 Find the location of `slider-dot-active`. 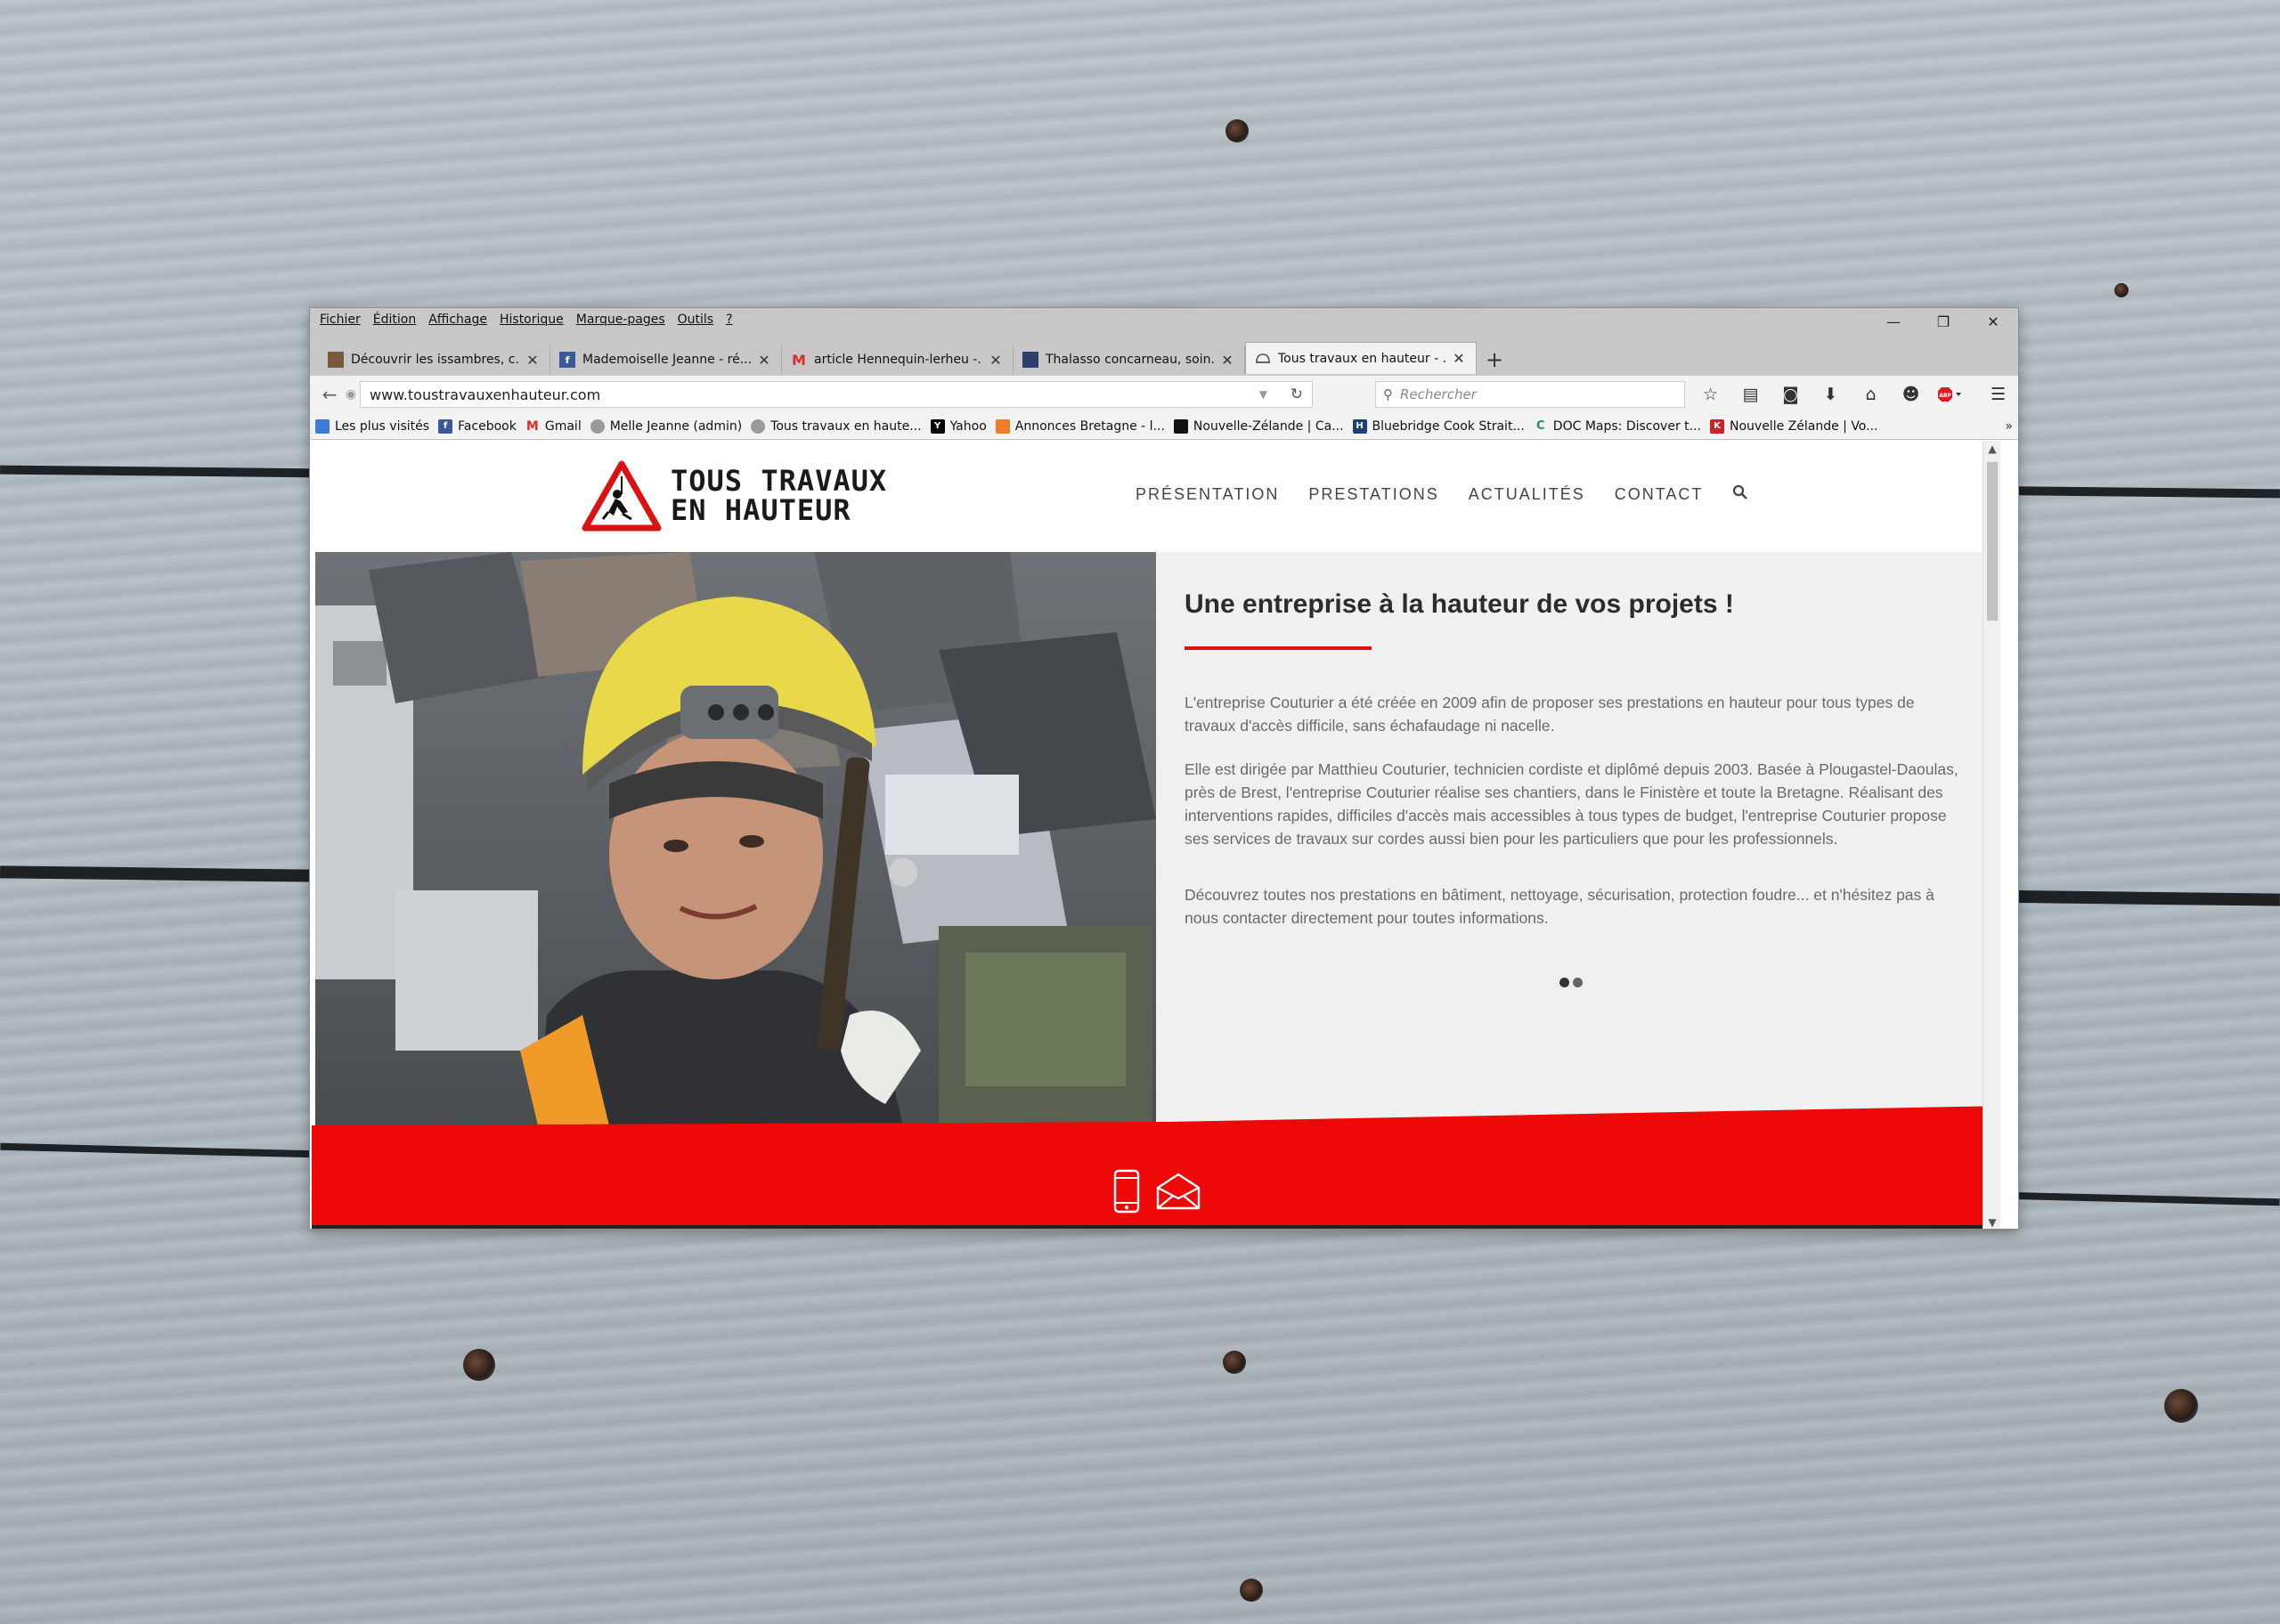

slider-dot-active is located at coordinates (1564, 982).